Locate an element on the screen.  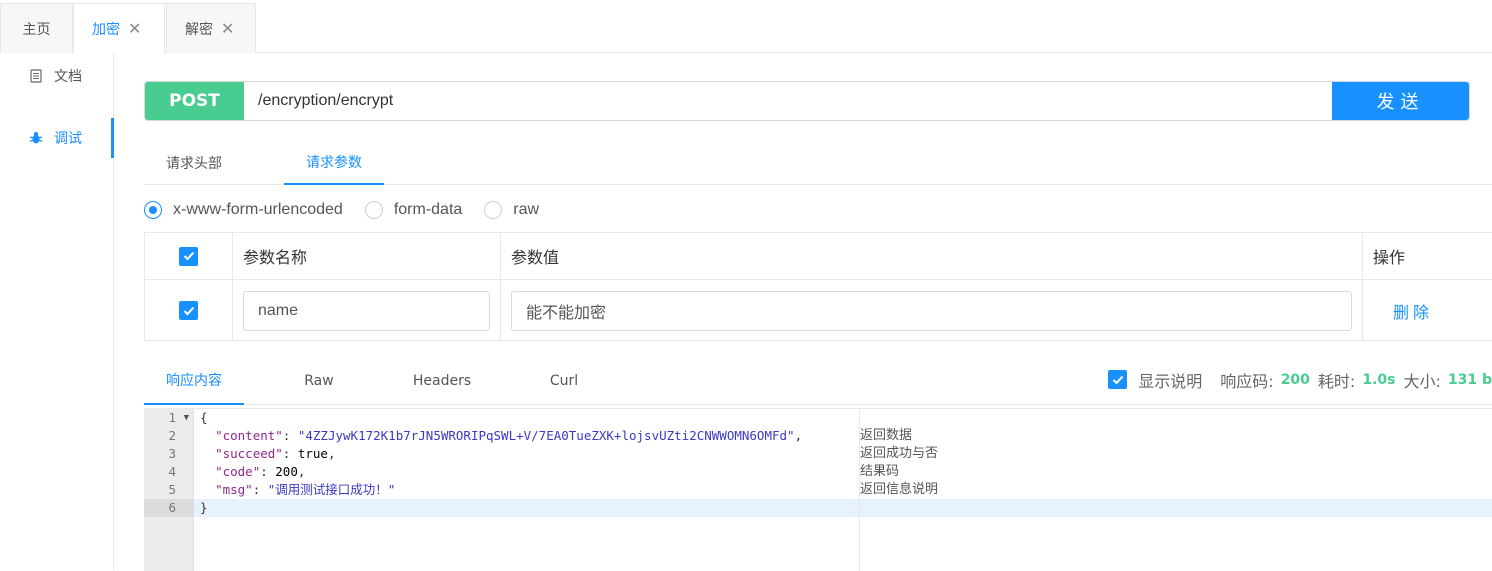
sidebar: 文档 调试 is located at coordinates (57, 311).